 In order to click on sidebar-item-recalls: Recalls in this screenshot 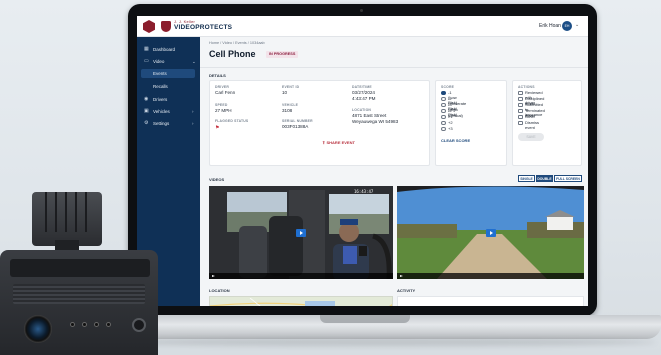, I will do `click(168, 86)`.